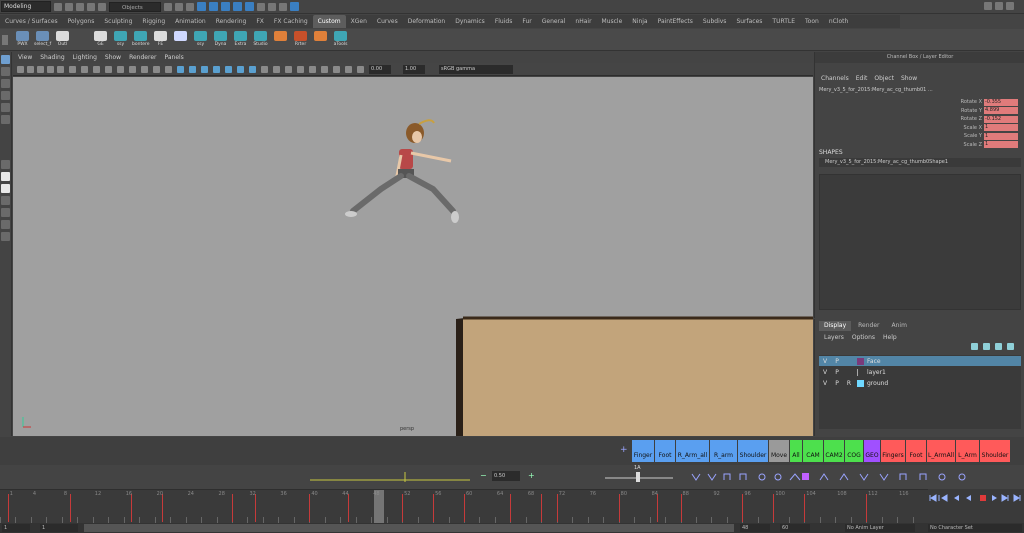  I want to click on color-space-select: sRGB gamma, so click(476, 69).